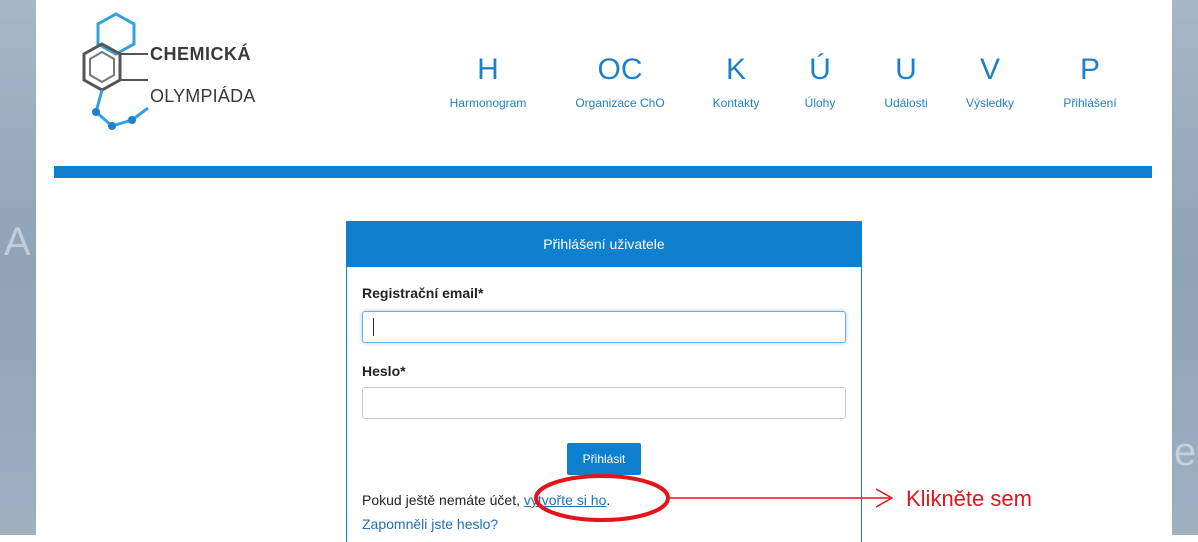 Image resolution: width=1198 pixels, height=542 pixels. Describe the element at coordinates (18, 267) in the screenshot. I see `background-left-strip: A` at that location.